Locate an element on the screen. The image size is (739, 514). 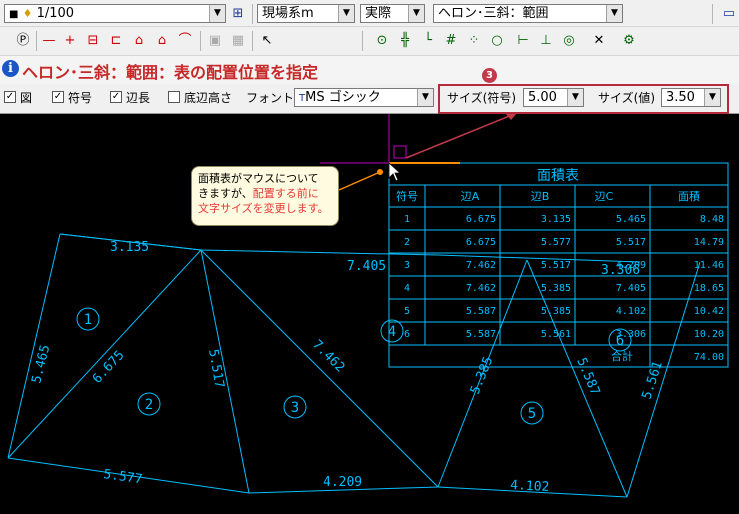
snap-mid-icon: ⊥ is located at coordinates (546, 41).